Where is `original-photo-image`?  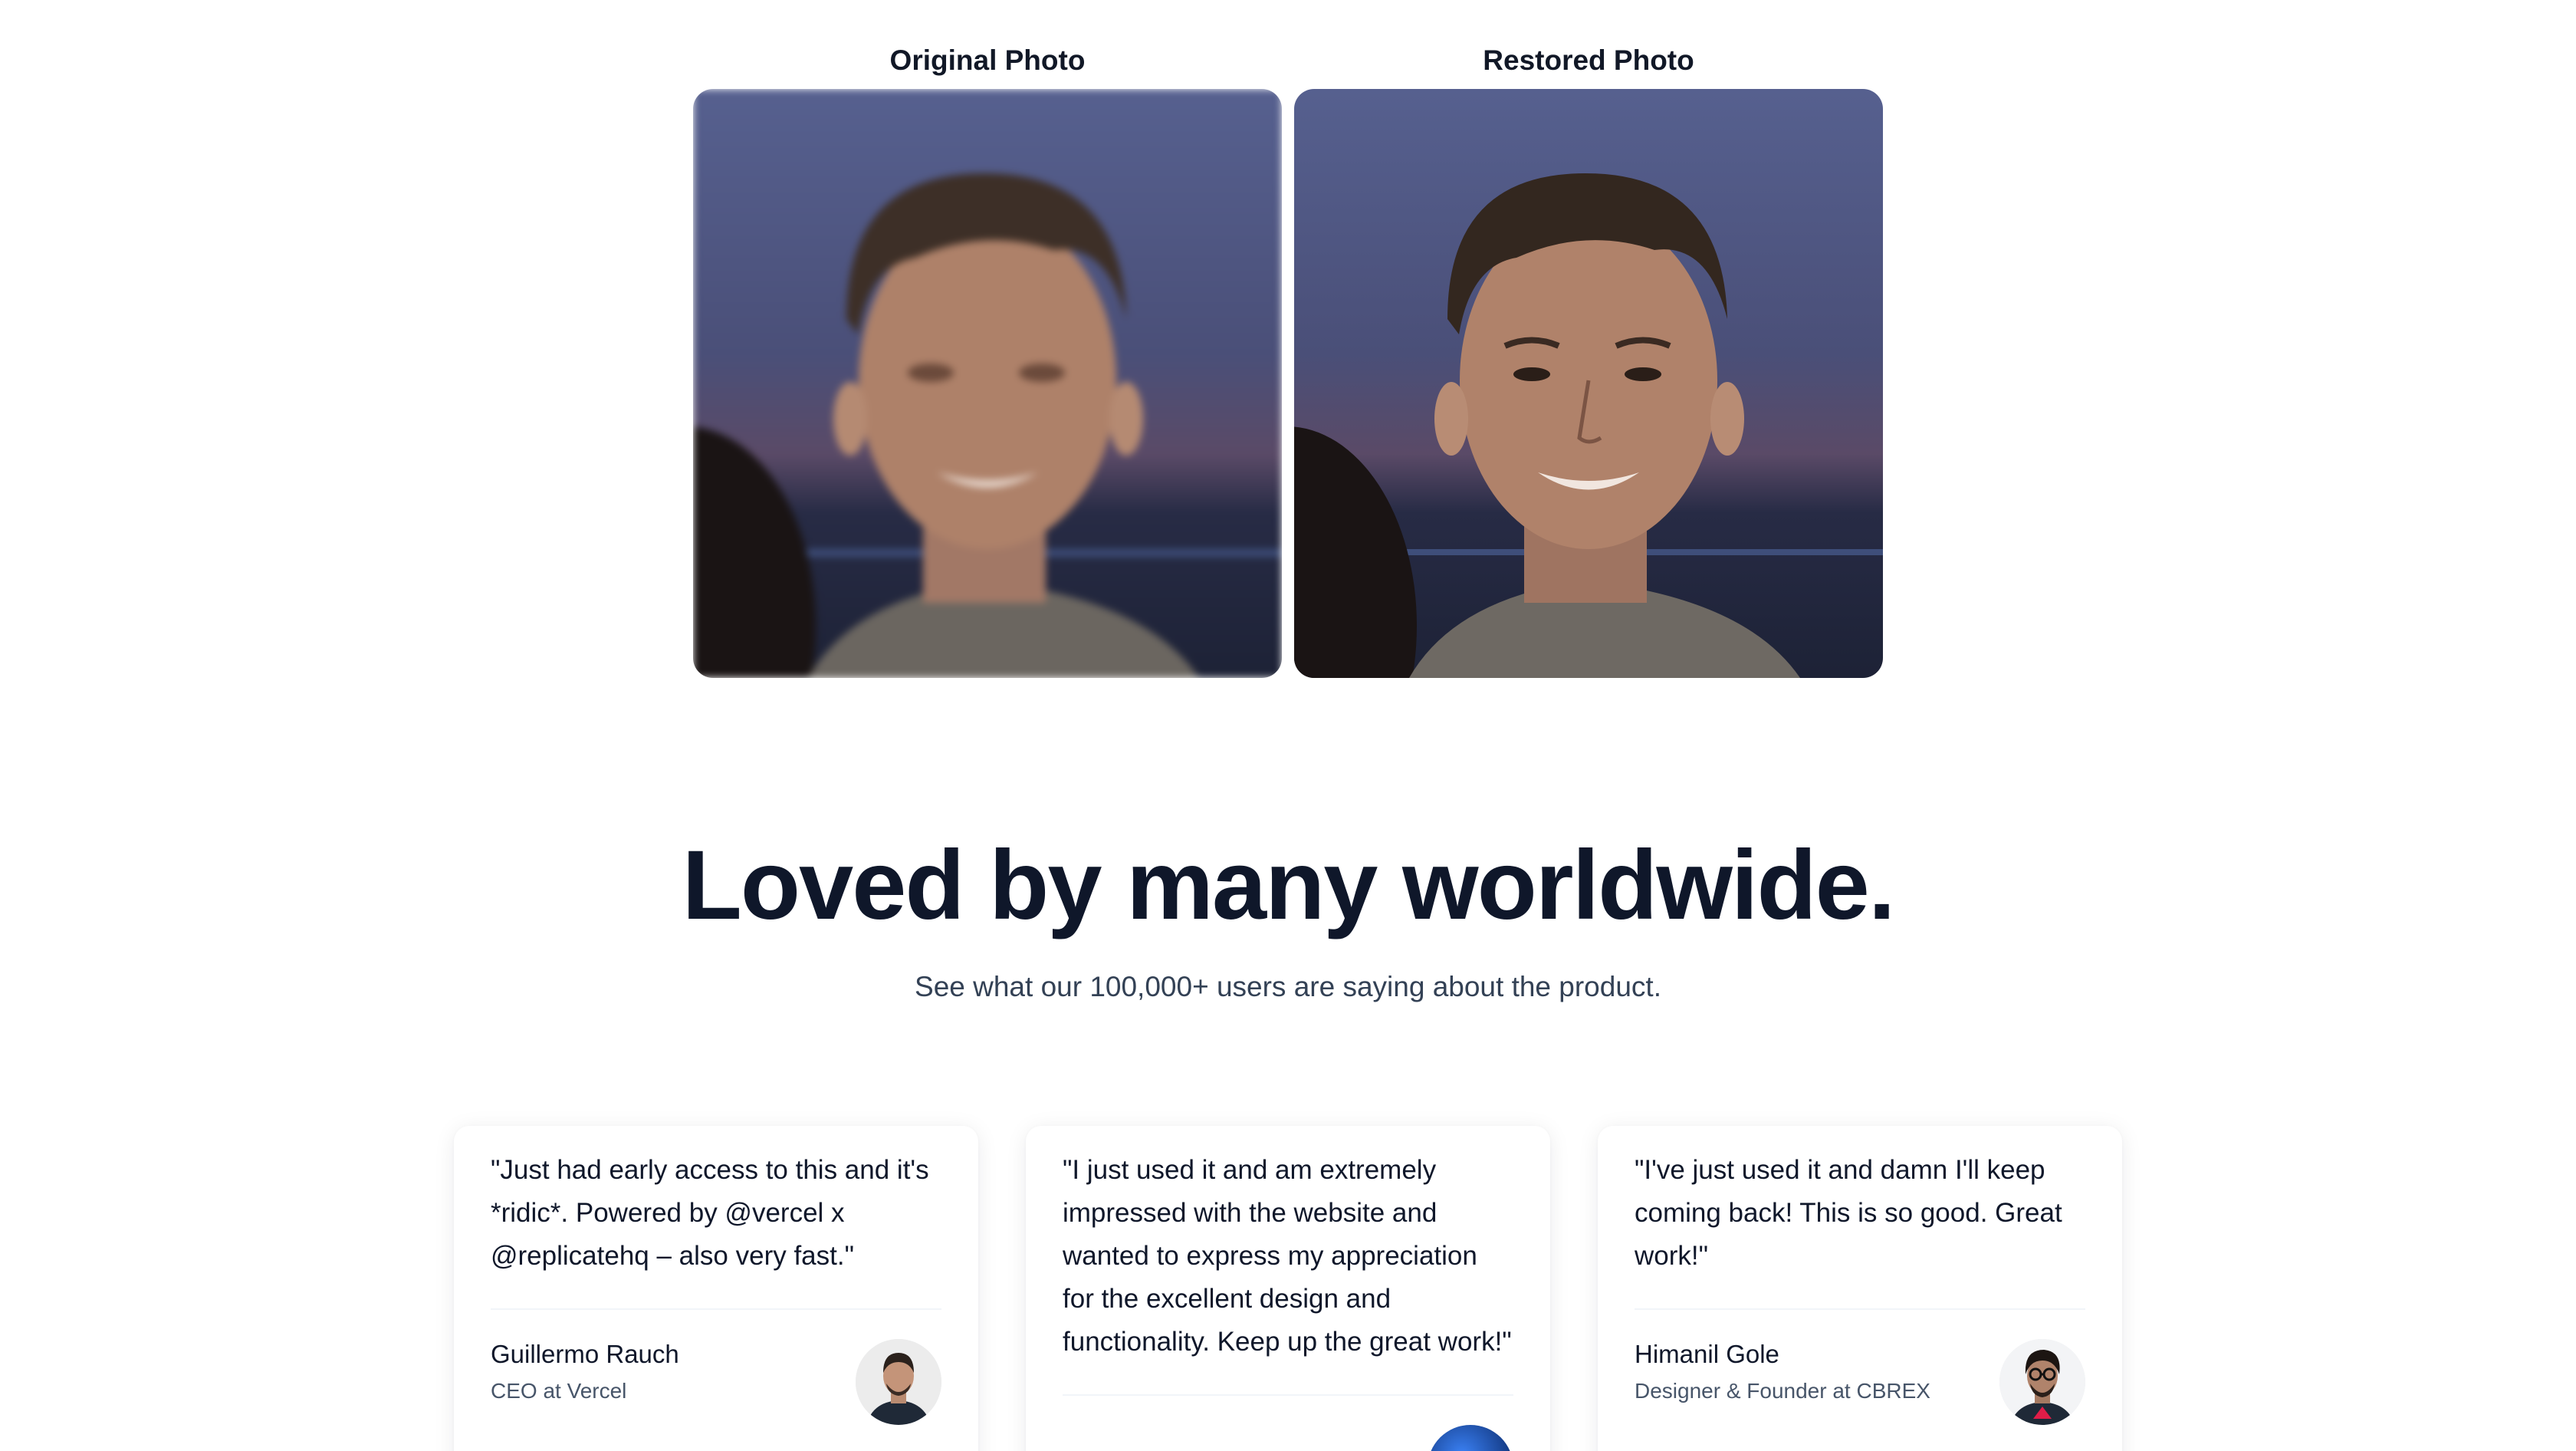 original-photo-image is located at coordinates (987, 383).